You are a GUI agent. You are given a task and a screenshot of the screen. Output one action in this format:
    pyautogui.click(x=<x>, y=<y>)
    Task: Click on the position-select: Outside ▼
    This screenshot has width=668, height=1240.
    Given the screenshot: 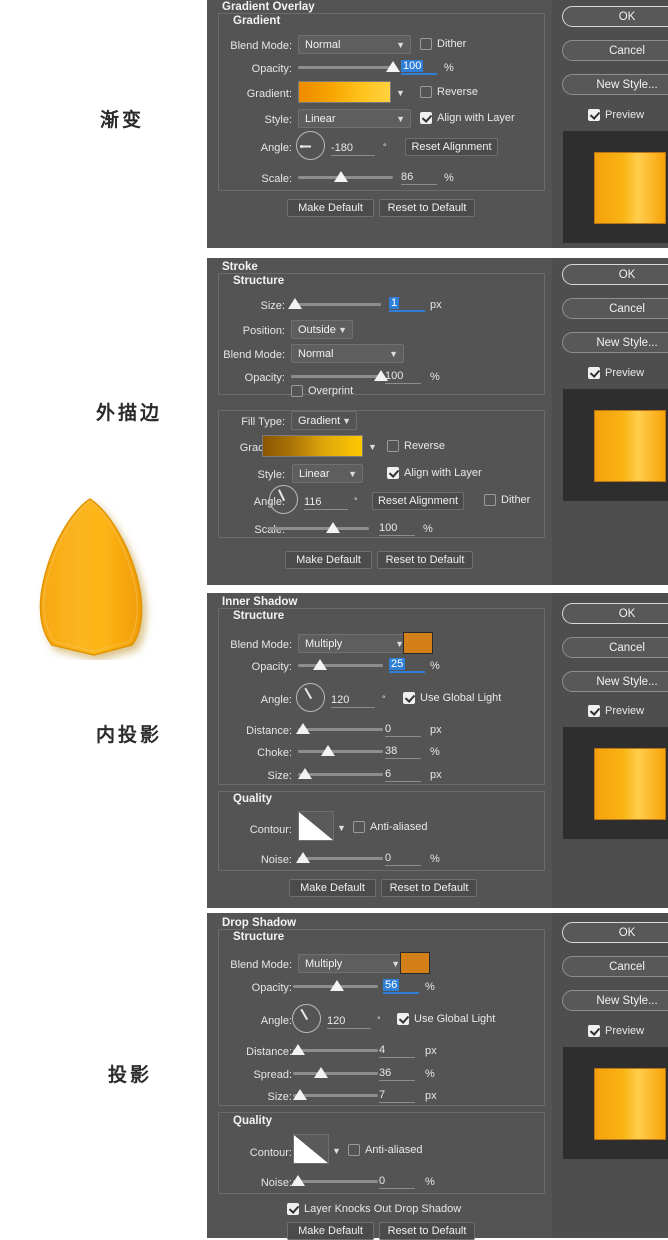 What is the action you would take?
    pyautogui.click(x=322, y=329)
    